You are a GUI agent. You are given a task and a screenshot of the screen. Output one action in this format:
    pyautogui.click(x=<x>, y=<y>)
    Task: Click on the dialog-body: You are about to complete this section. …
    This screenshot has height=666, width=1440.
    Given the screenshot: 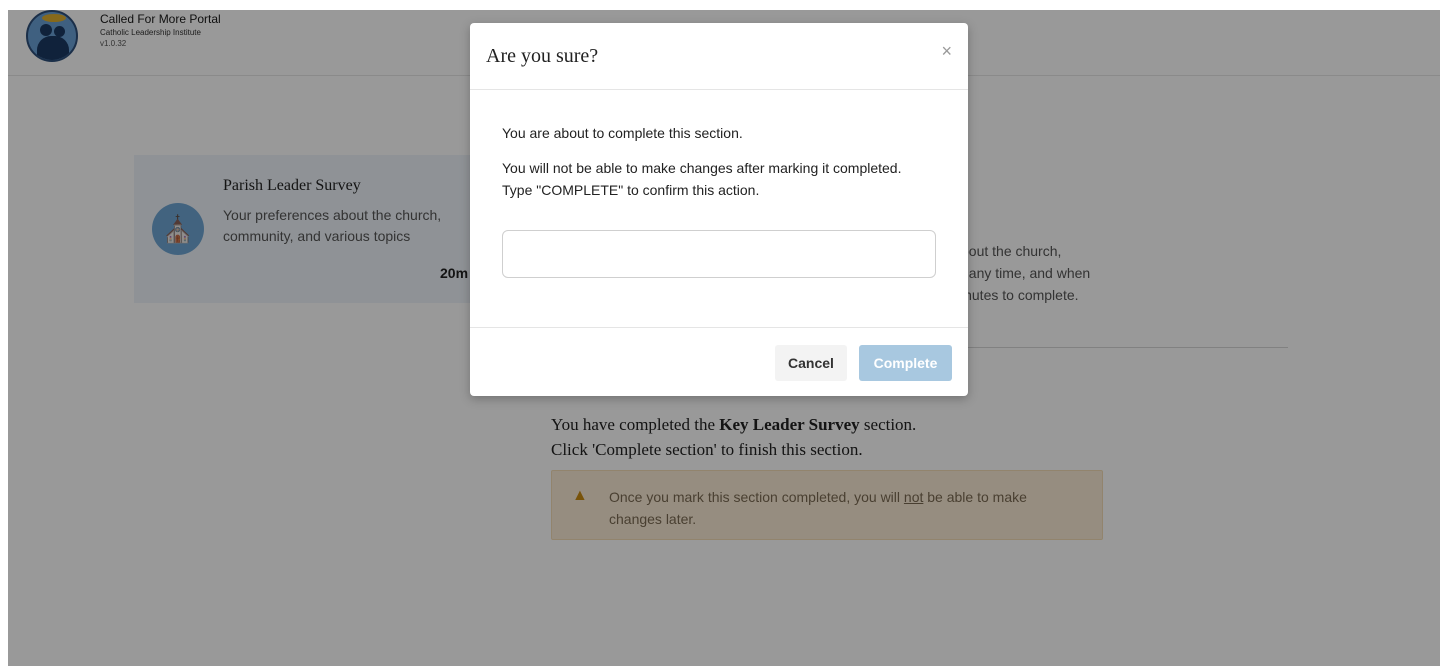 What is the action you would take?
    pyautogui.click(x=719, y=208)
    